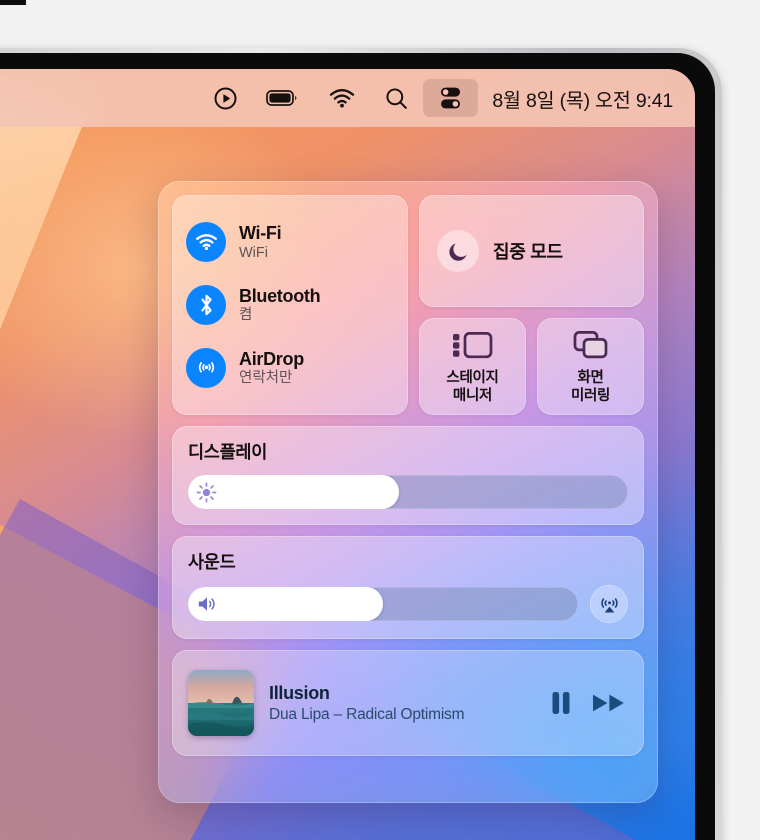 This screenshot has width=760, height=840. I want to click on stage-manager-label-line1: 스테이지, so click(472, 378).